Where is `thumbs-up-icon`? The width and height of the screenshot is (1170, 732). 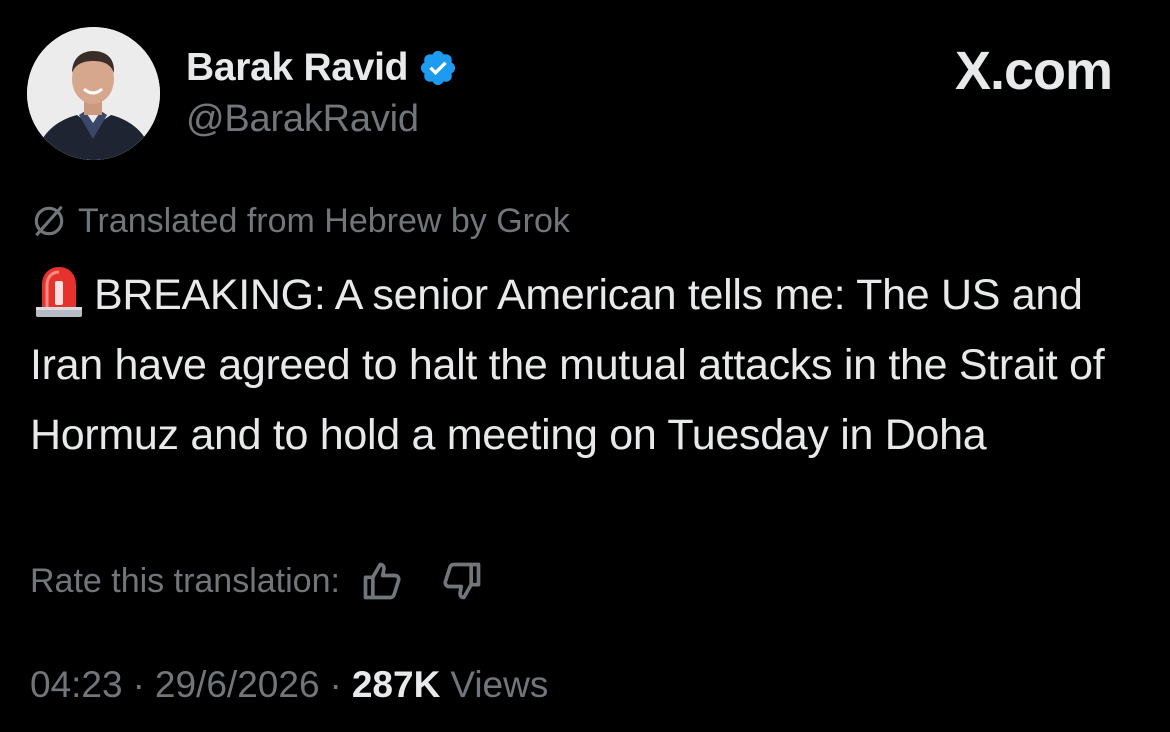
thumbs-up-icon is located at coordinates (382, 581).